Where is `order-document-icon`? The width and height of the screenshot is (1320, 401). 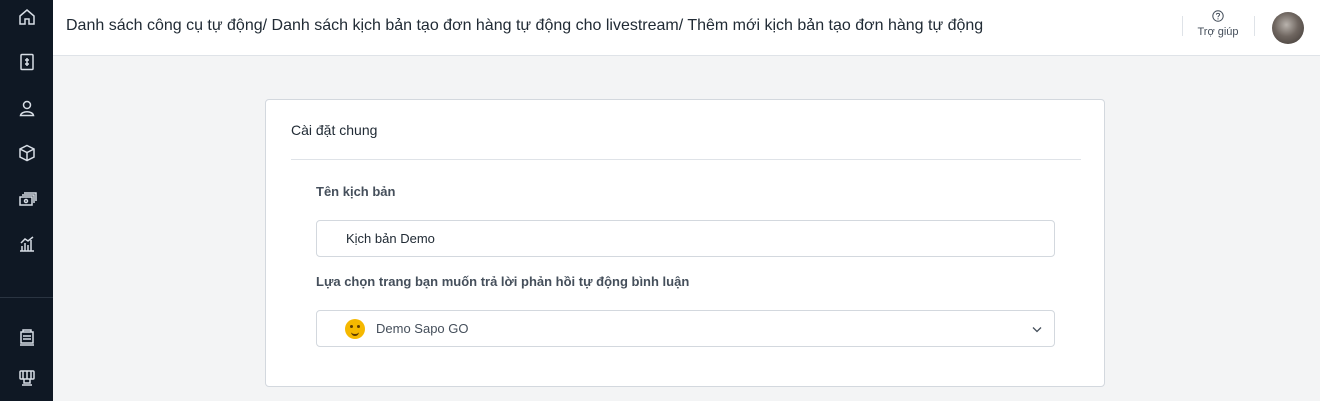
order-document-icon is located at coordinates (27, 62).